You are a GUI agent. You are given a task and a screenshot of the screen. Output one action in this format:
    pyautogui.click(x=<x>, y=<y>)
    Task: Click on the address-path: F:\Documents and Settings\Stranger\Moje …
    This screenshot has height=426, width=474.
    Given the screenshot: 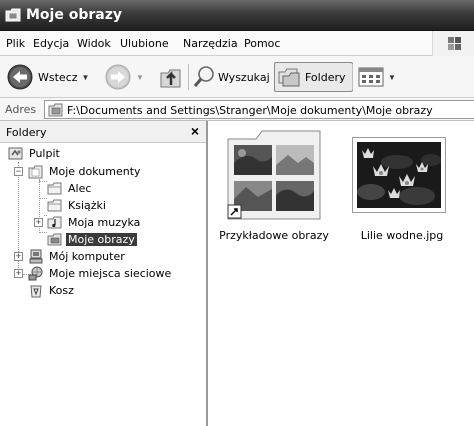 What is the action you would take?
    pyautogui.click(x=250, y=110)
    